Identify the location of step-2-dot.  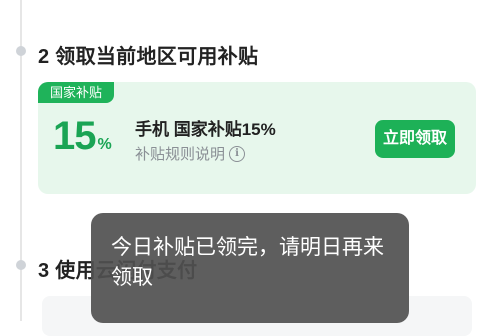
(21, 51).